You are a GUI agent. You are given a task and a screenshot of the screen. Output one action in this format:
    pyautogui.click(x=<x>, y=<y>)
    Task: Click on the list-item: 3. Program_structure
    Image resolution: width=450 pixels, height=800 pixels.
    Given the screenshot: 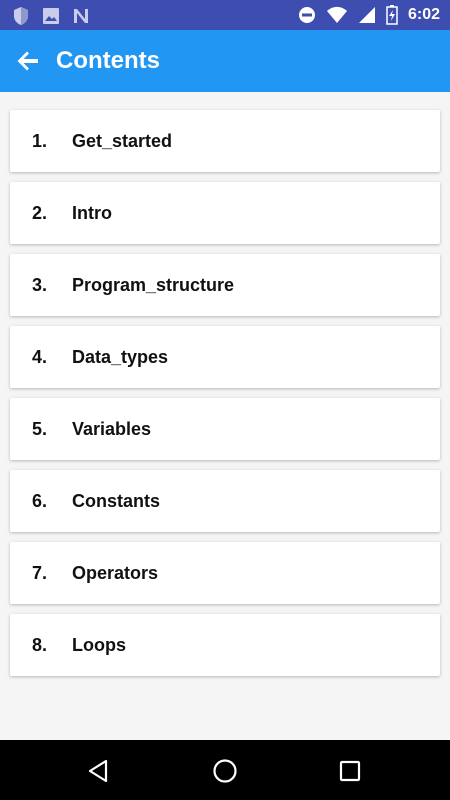 What is the action you would take?
    pyautogui.click(x=225, y=285)
    